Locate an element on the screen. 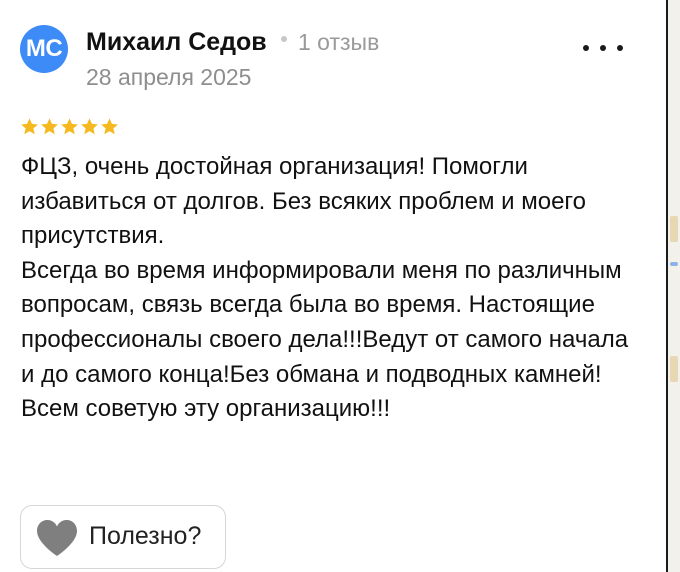  avatar: МС is located at coordinates (44, 49).